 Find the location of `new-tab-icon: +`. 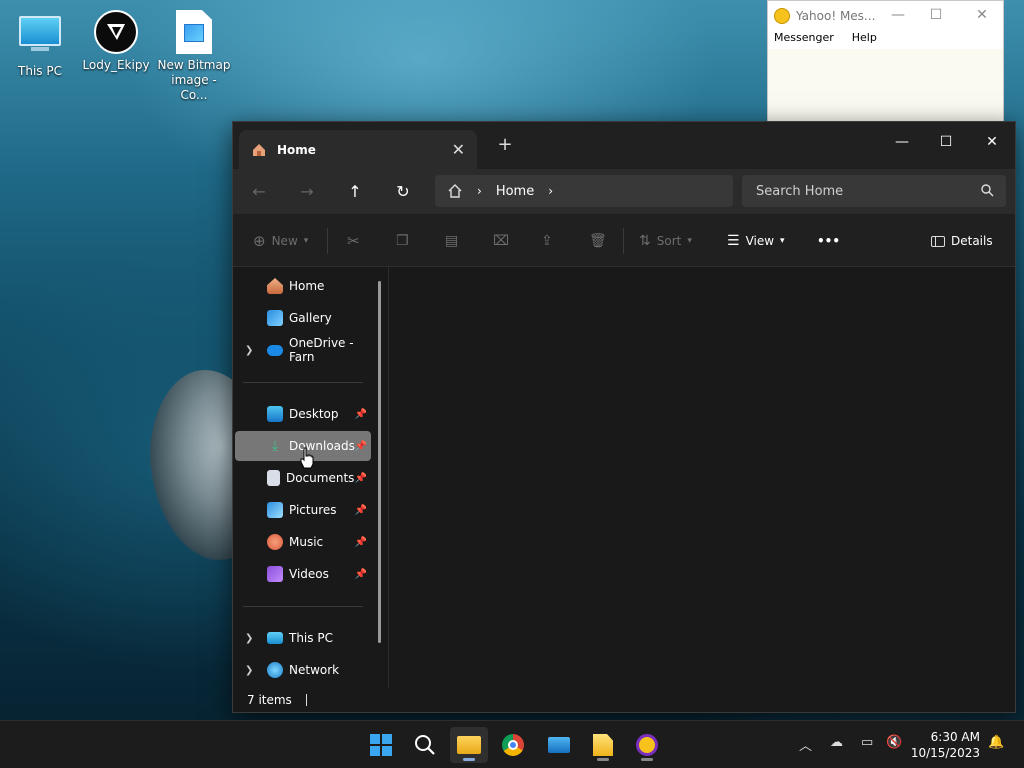

new-tab-icon: + is located at coordinates (505, 144).